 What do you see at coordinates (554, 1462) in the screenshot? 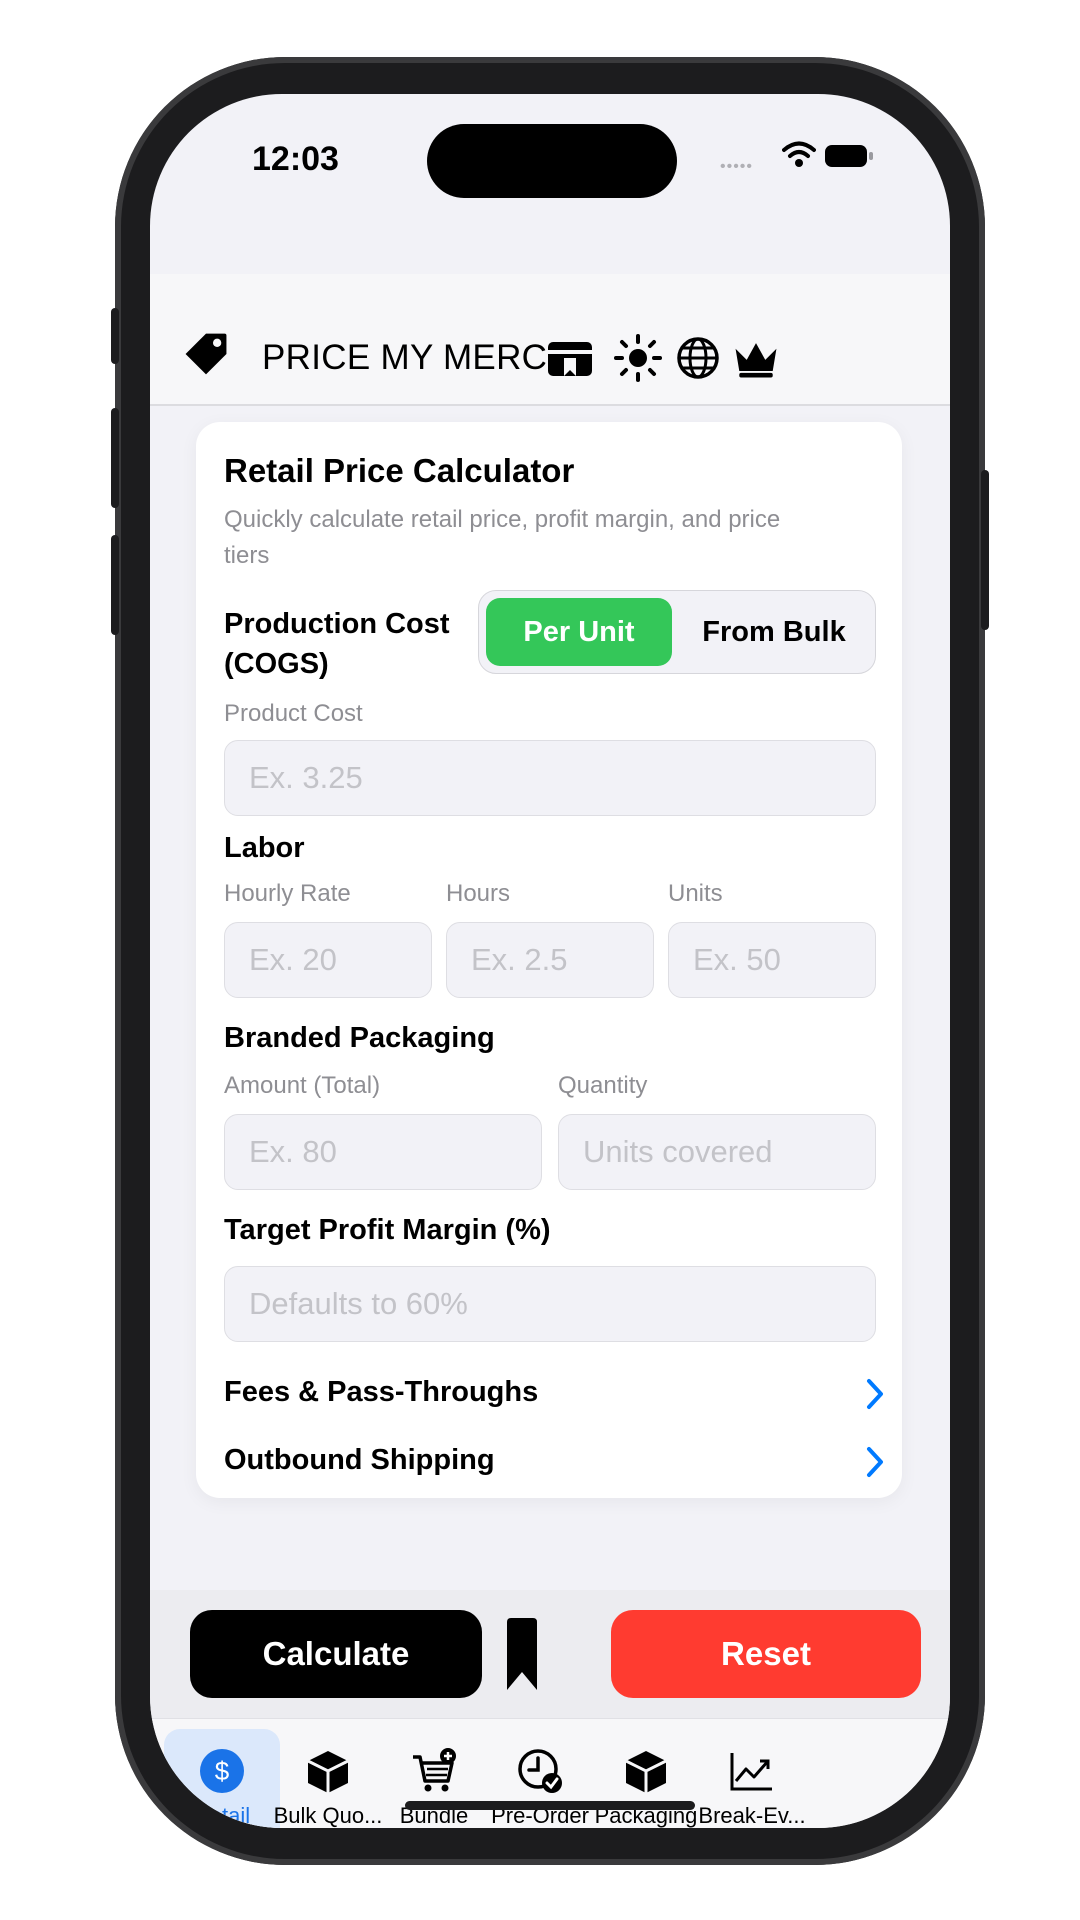
I see `outbound-shipping-row: Outbound Shipping` at bounding box center [554, 1462].